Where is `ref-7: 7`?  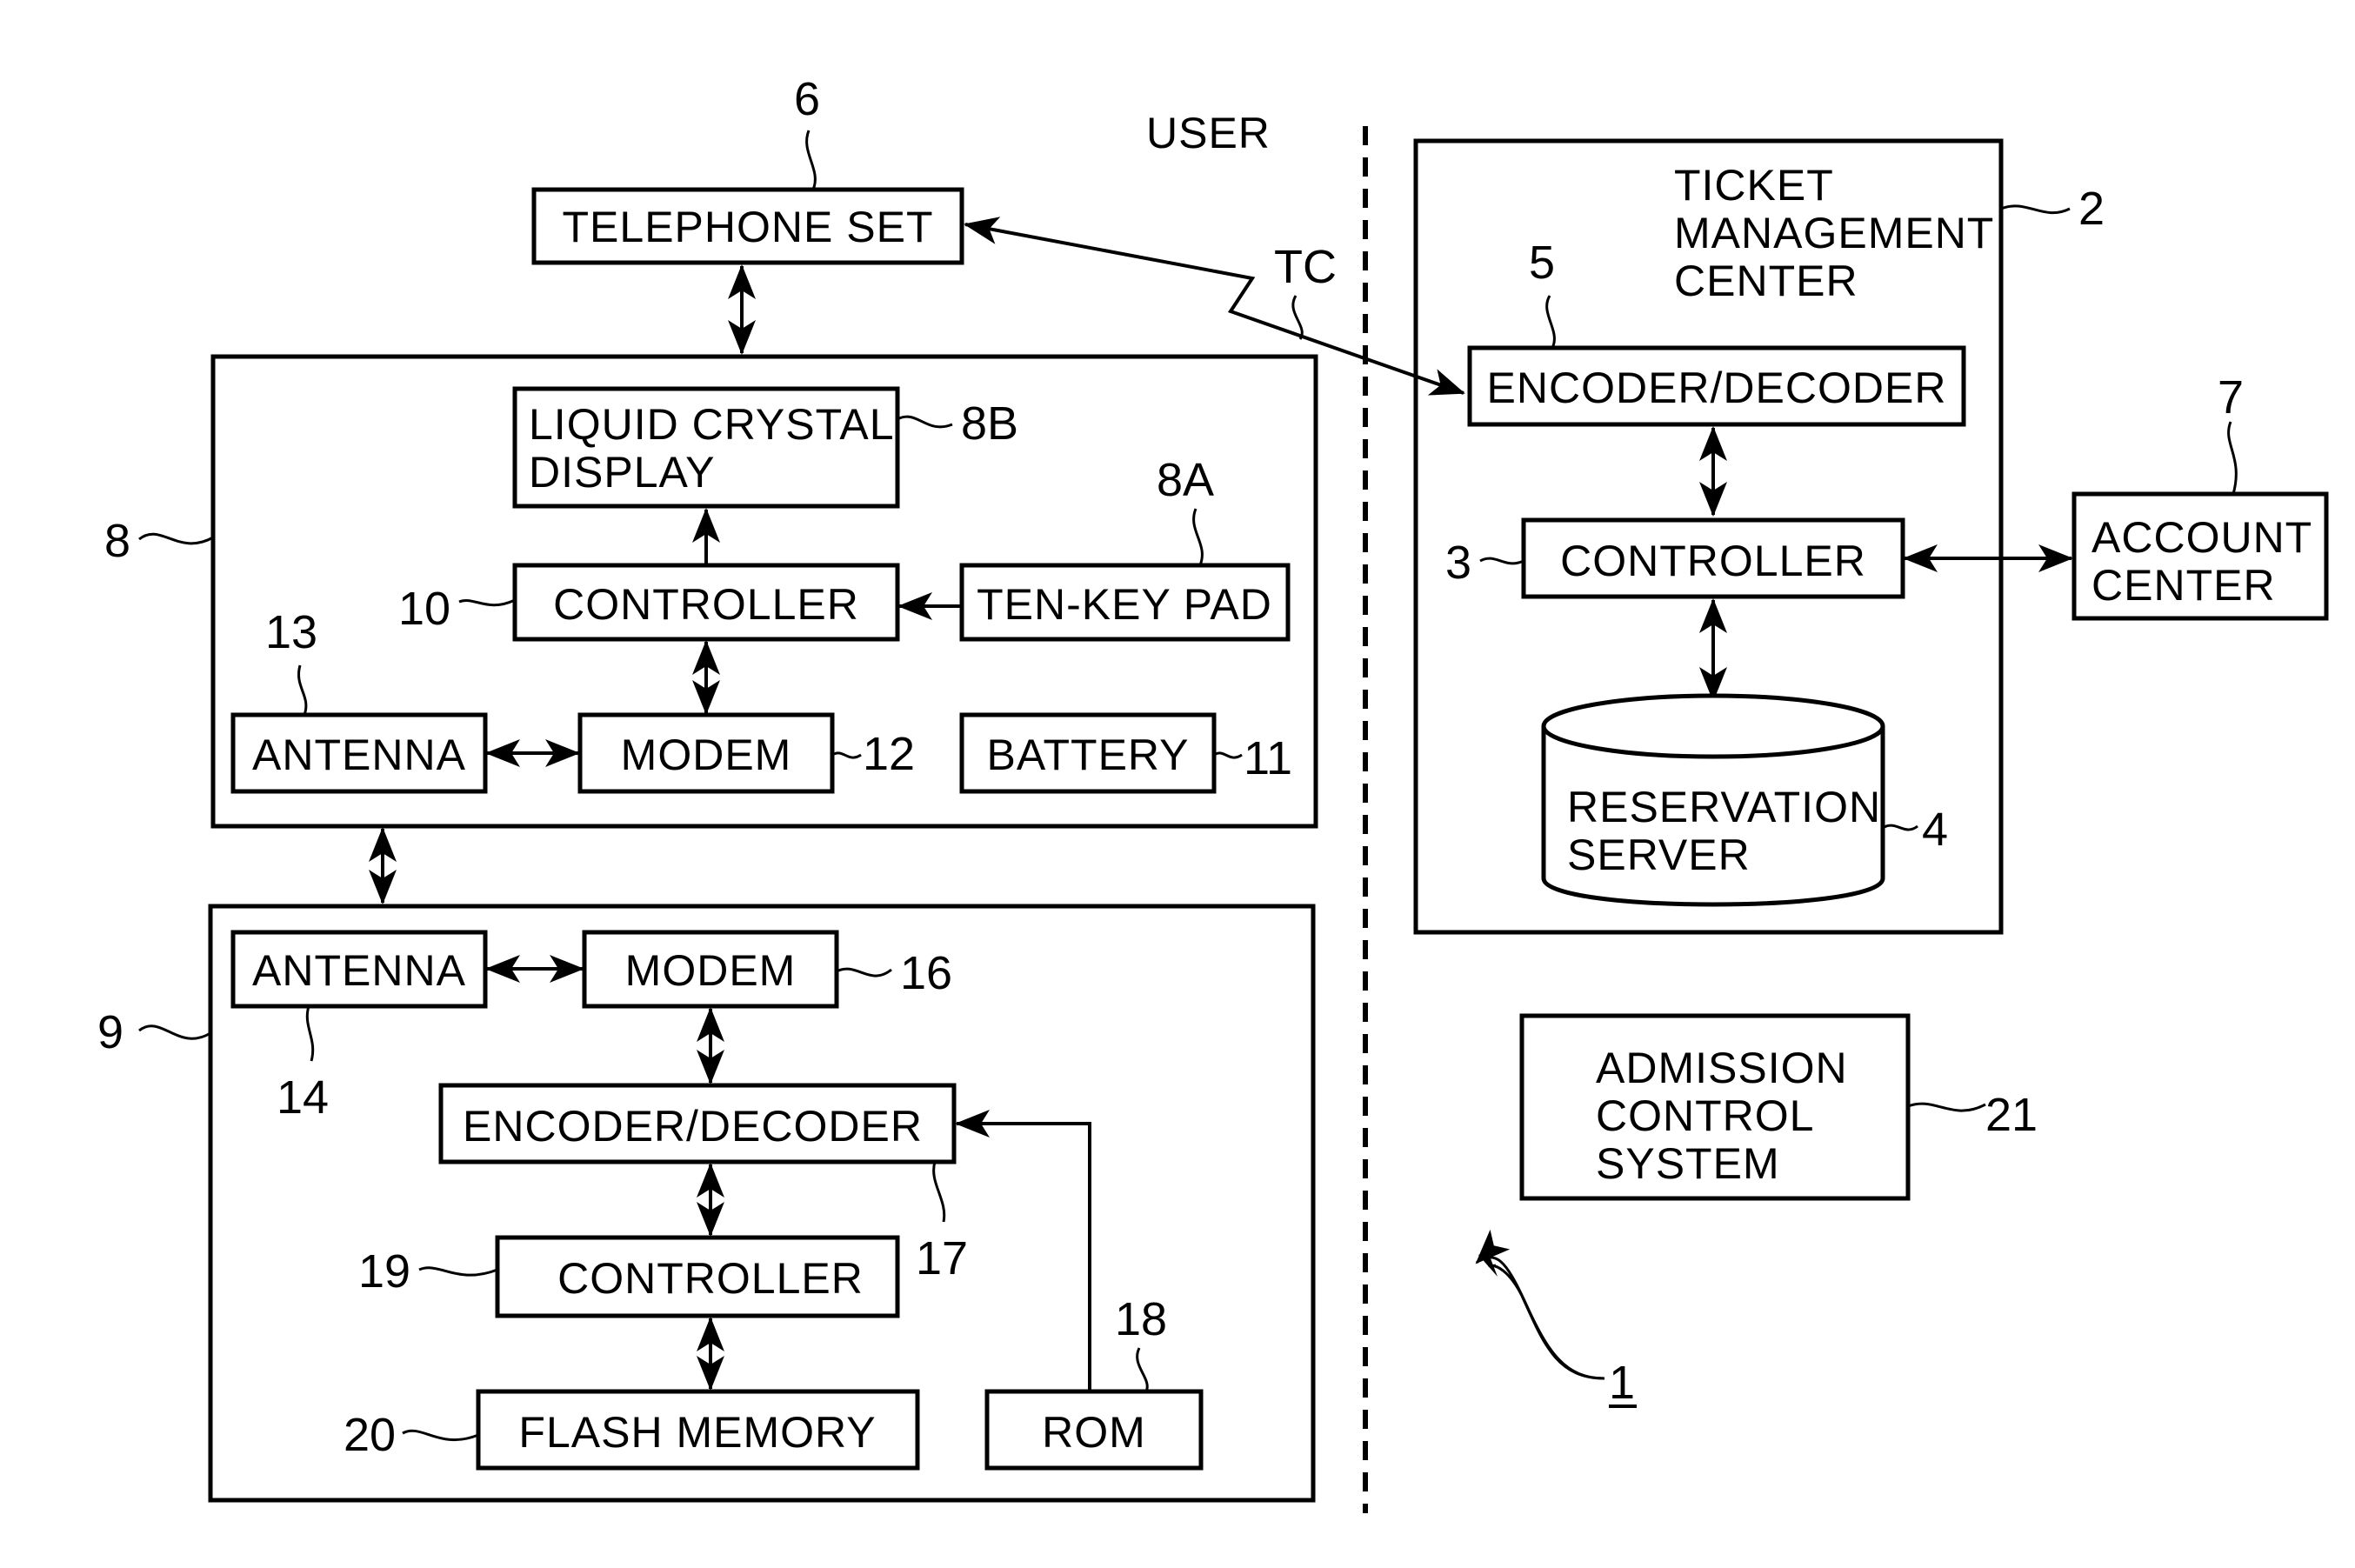
ref-7: 7 is located at coordinates (2231, 397).